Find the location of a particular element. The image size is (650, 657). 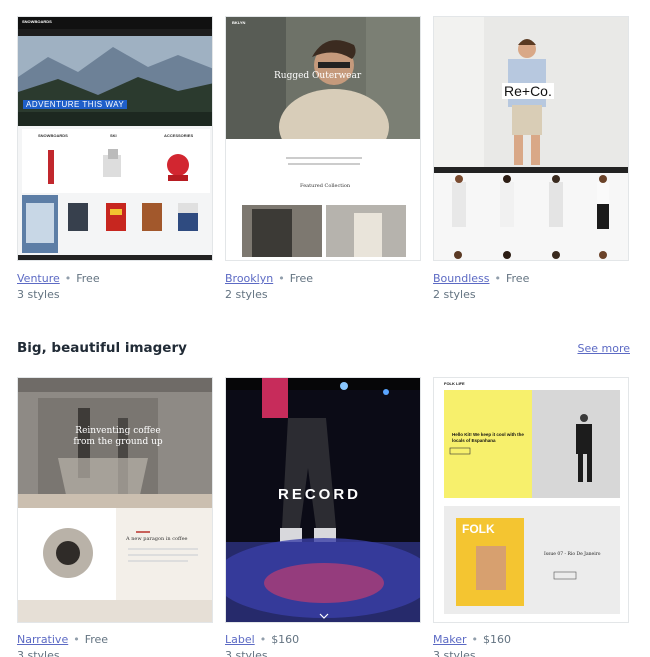

narrative-sub-text: A new paragon in coffee is located at coordinates (157, 539).